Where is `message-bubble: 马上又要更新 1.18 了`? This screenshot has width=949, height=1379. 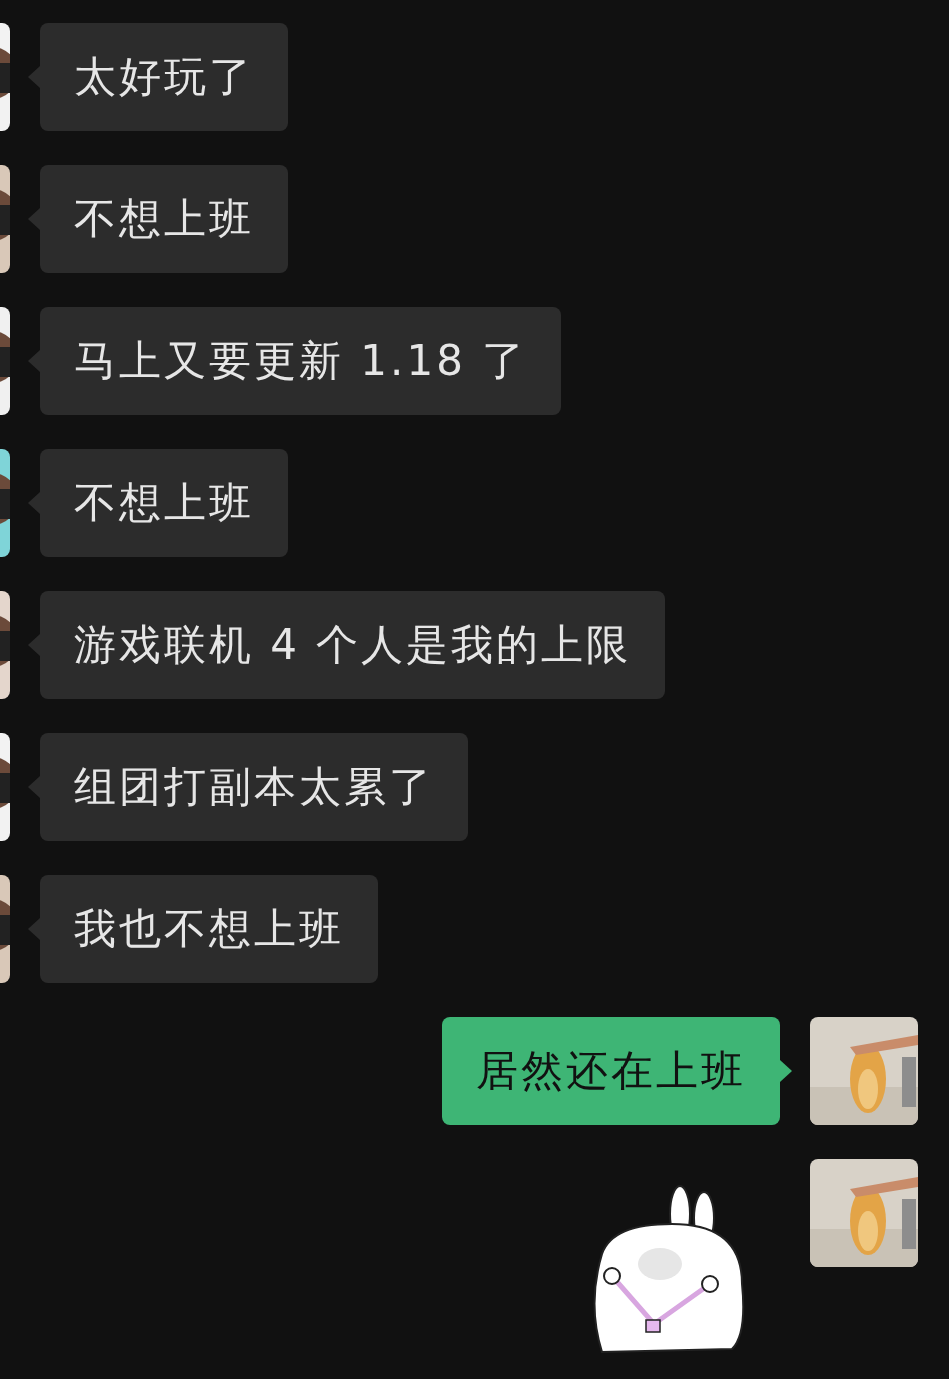 message-bubble: 马上又要更新 1.18 了 is located at coordinates (301, 361).